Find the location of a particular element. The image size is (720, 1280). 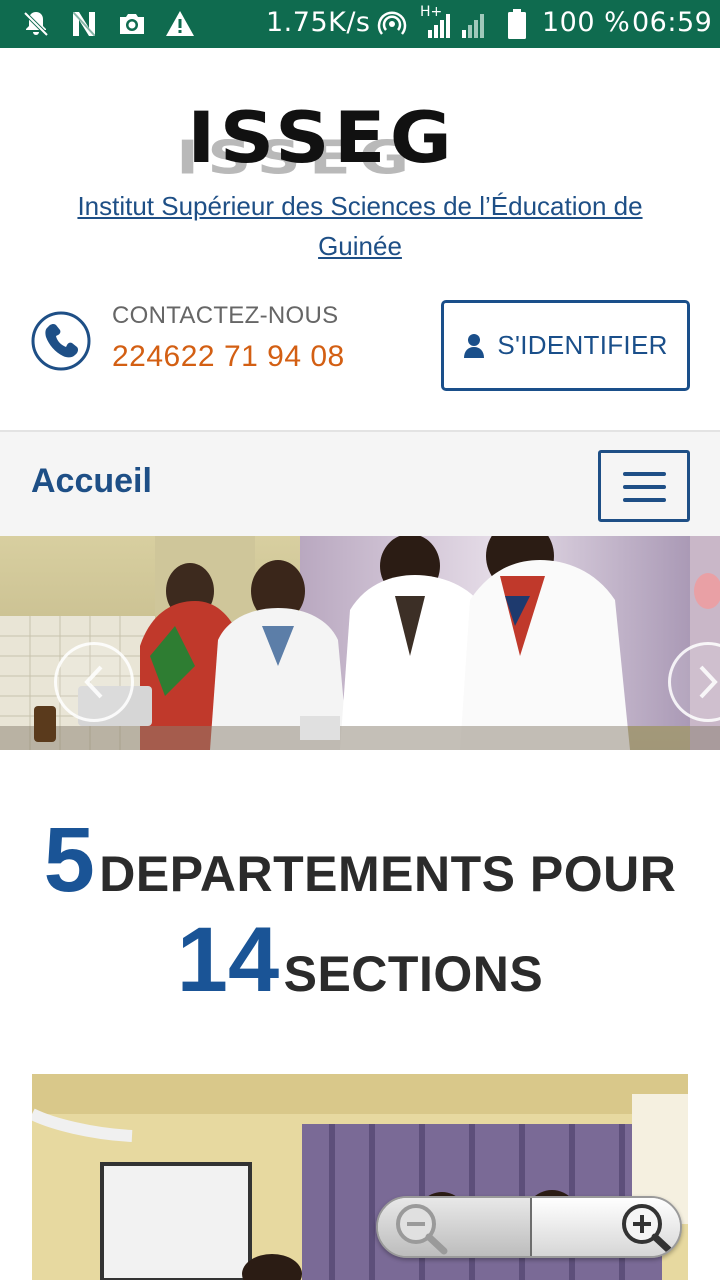

battery-icon is located at coordinates (517, 24).